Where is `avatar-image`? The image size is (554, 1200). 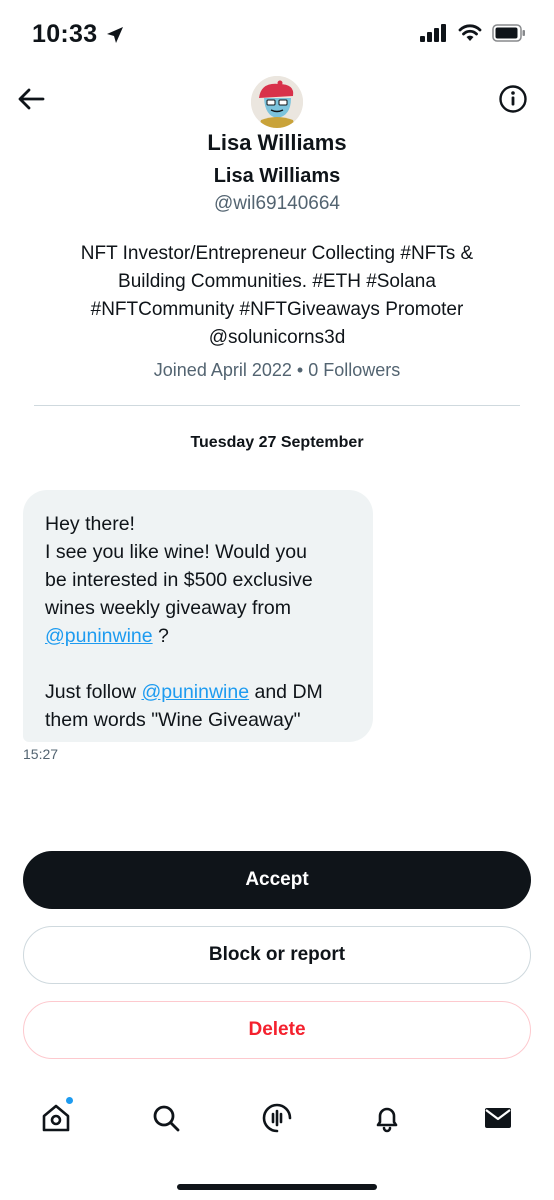 avatar-image is located at coordinates (277, 102).